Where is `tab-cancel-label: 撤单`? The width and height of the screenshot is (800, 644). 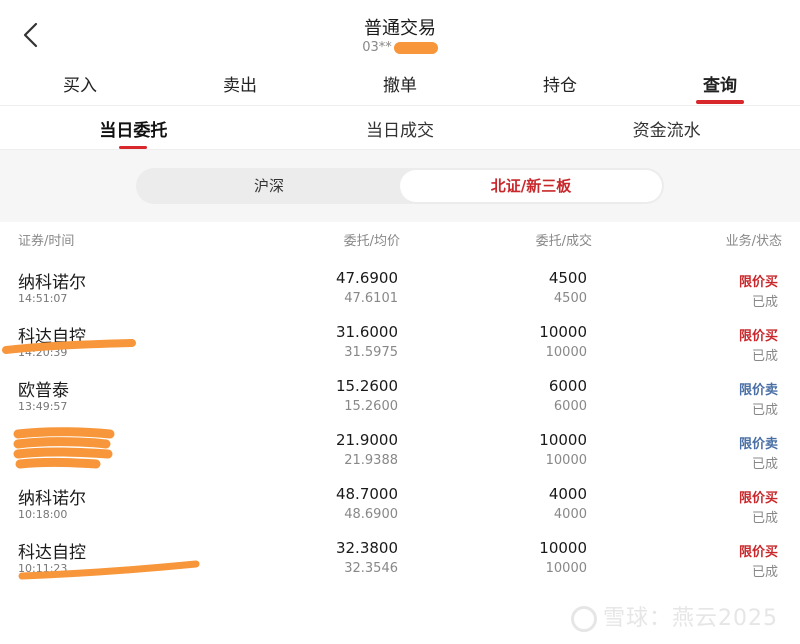 tab-cancel-label: 撤单 is located at coordinates (400, 86).